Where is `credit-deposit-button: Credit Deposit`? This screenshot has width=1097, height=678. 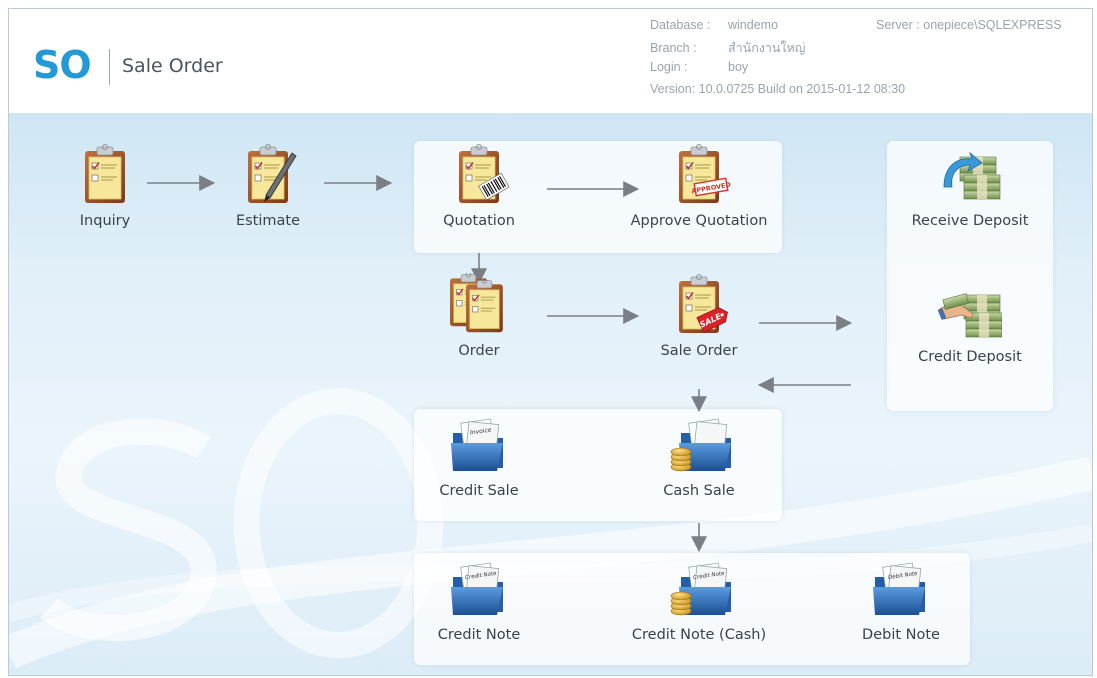
credit-deposit-button: Credit Deposit is located at coordinates (970, 322).